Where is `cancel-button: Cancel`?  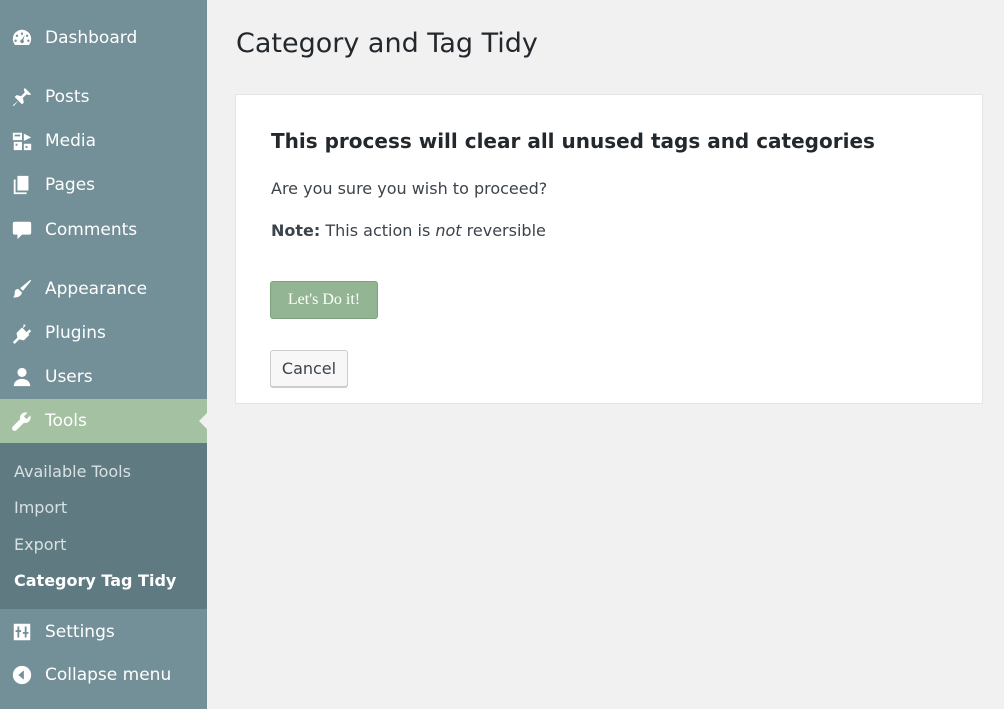 cancel-button: Cancel is located at coordinates (309, 368).